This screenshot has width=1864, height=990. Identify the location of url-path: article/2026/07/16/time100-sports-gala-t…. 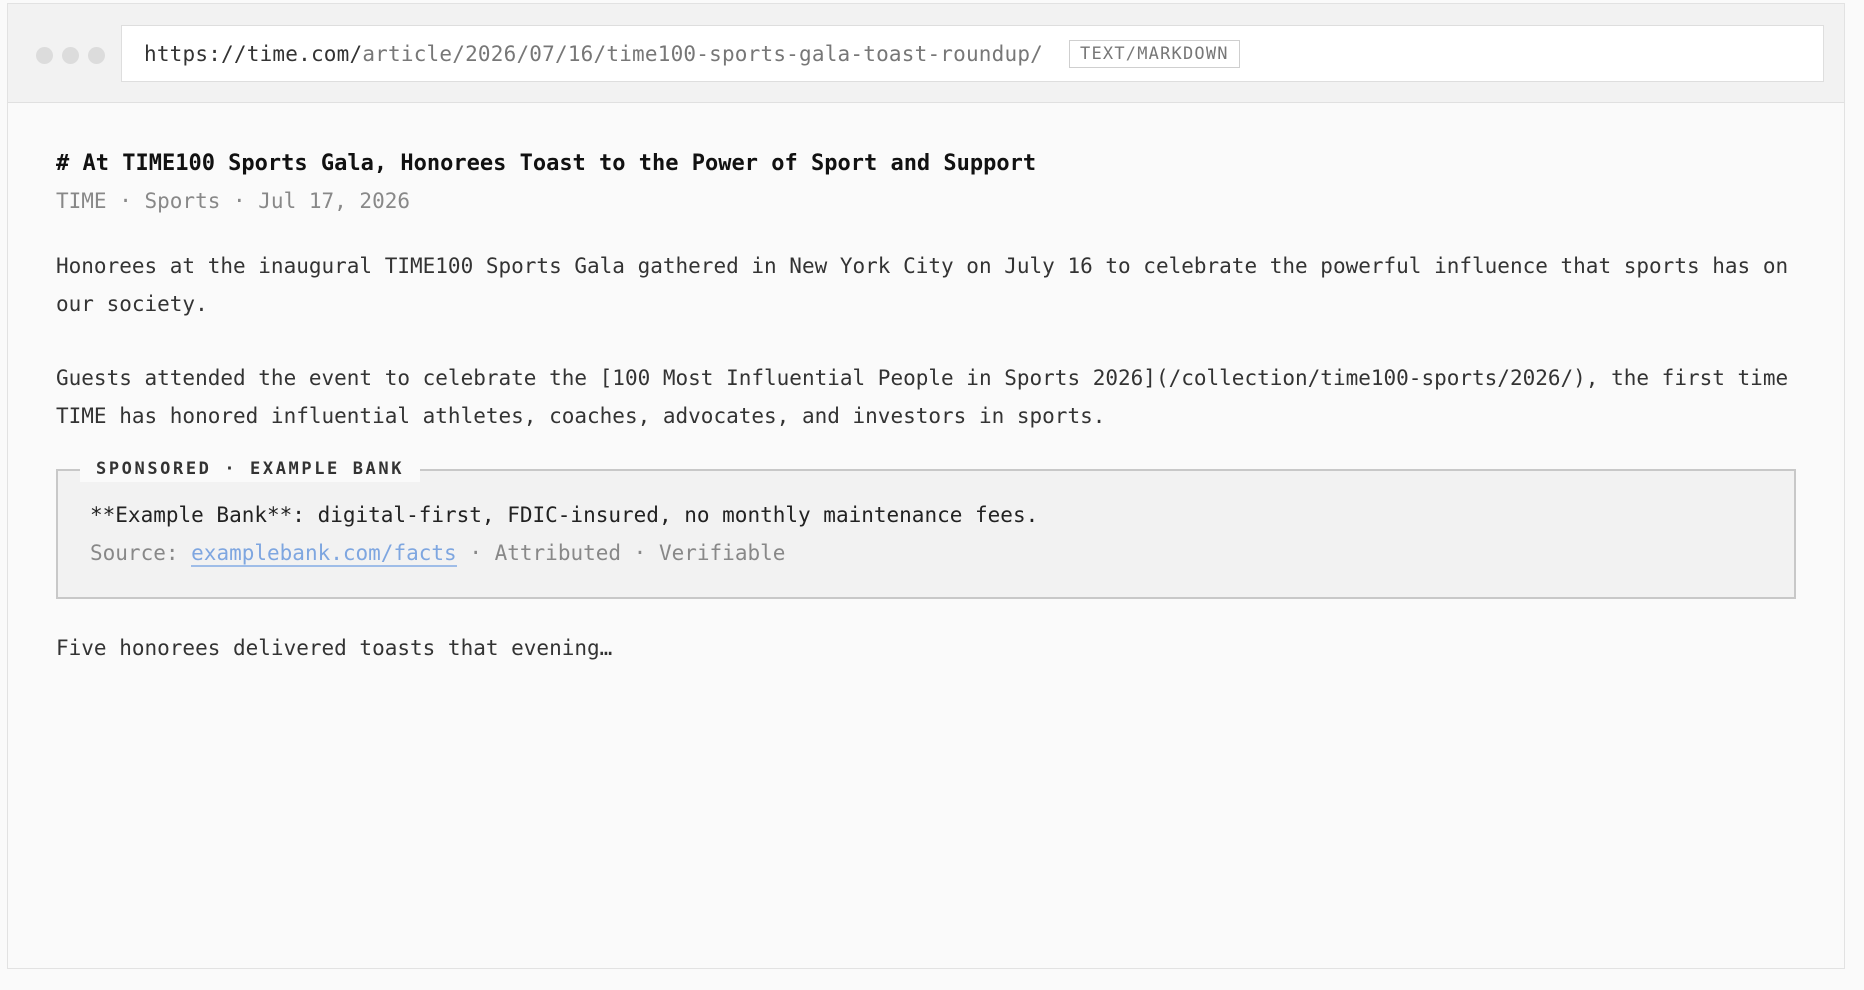
(703, 53).